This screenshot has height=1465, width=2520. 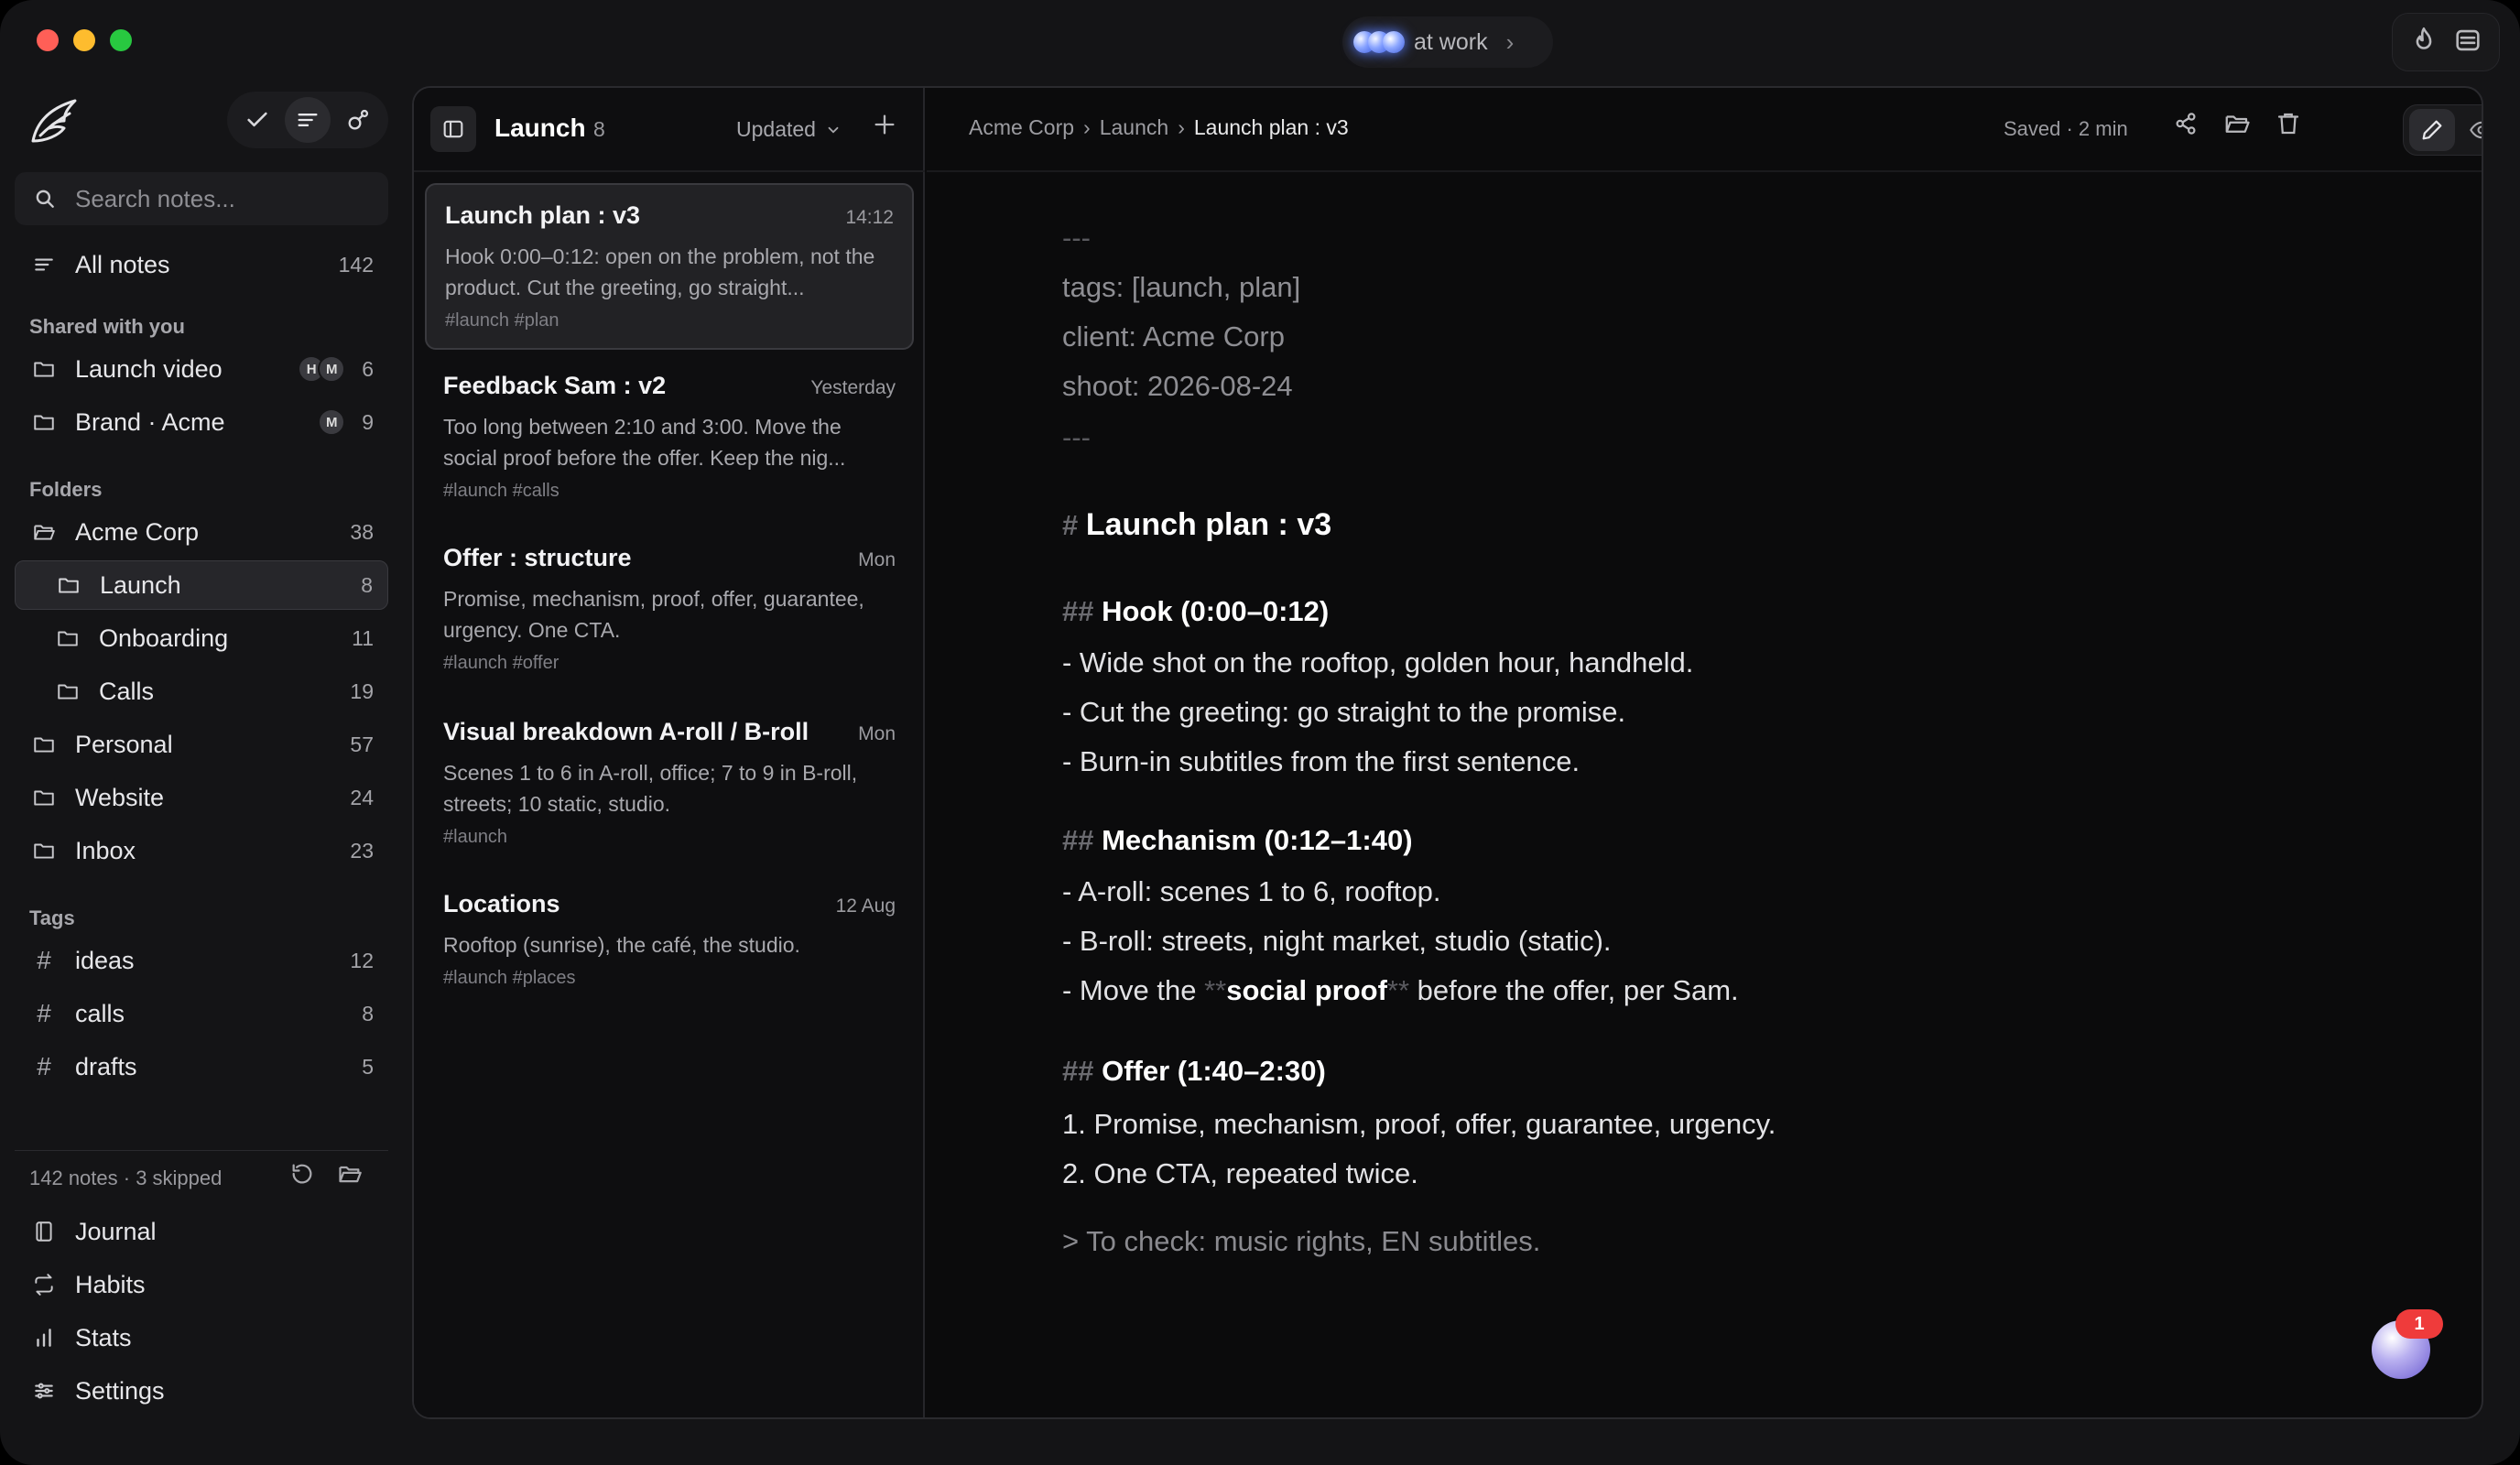 I want to click on journal-item: Journal, so click(x=201, y=1231).